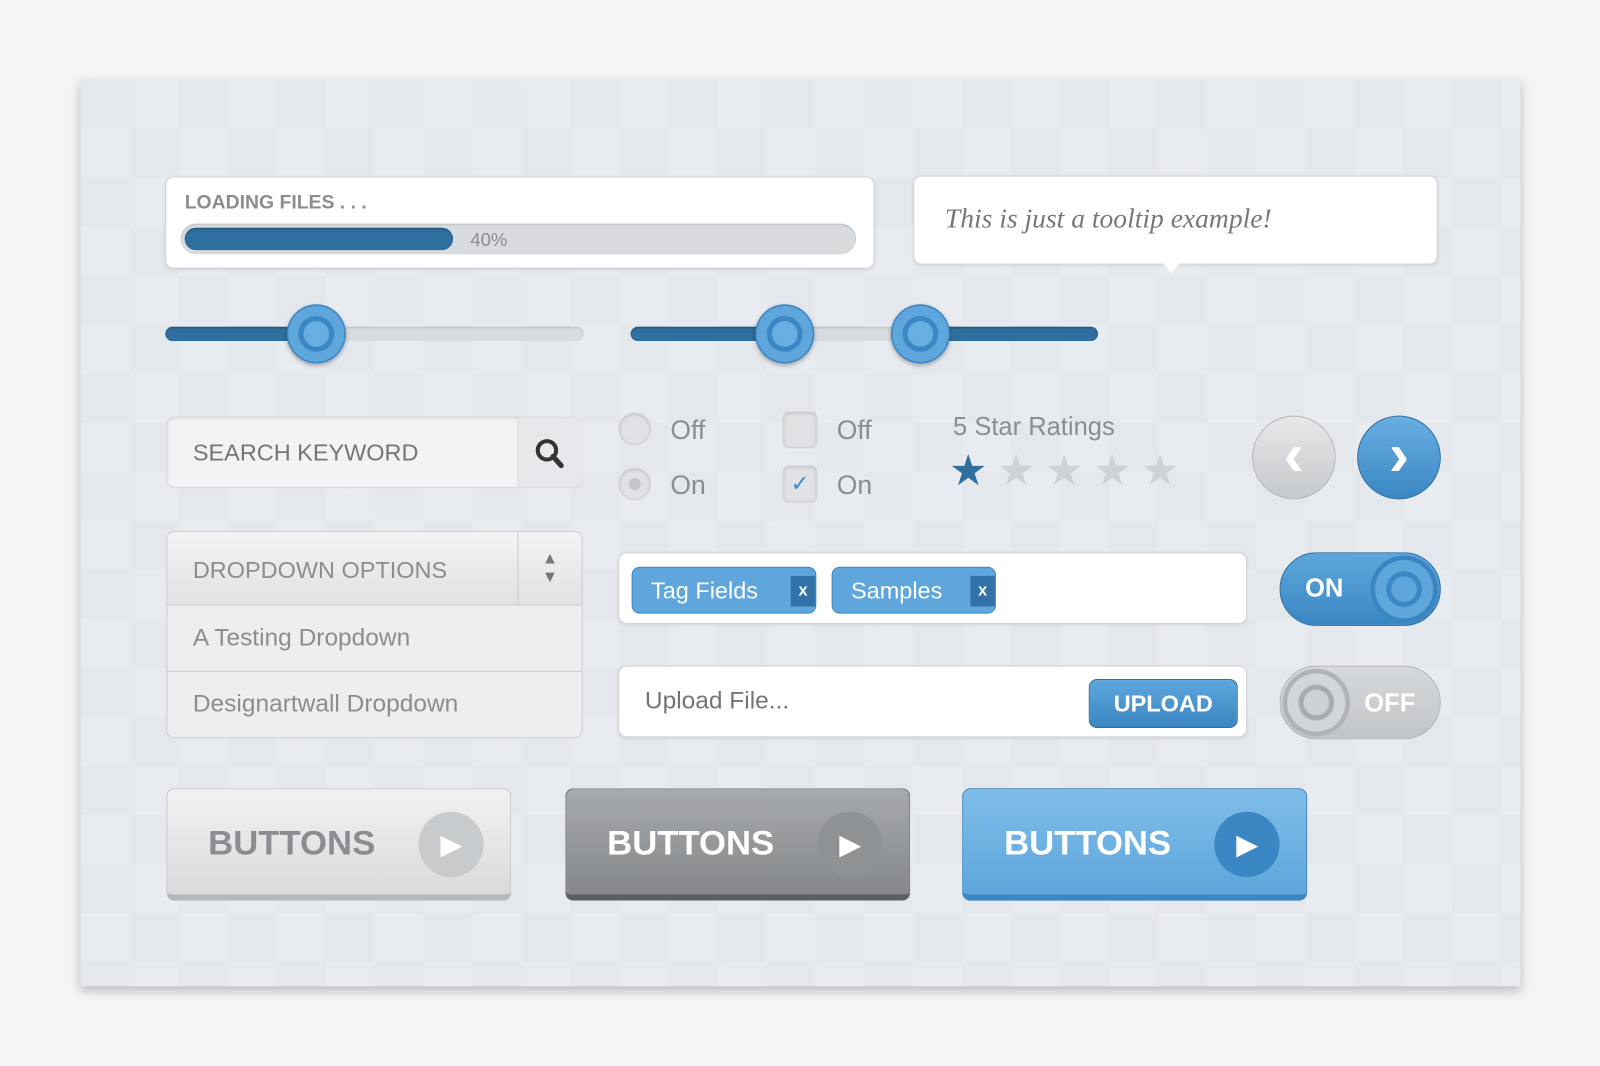 Image resolution: width=1600 pixels, height=1066 pixels. I want to click on radio-off-label: Off, so click(688, 430).